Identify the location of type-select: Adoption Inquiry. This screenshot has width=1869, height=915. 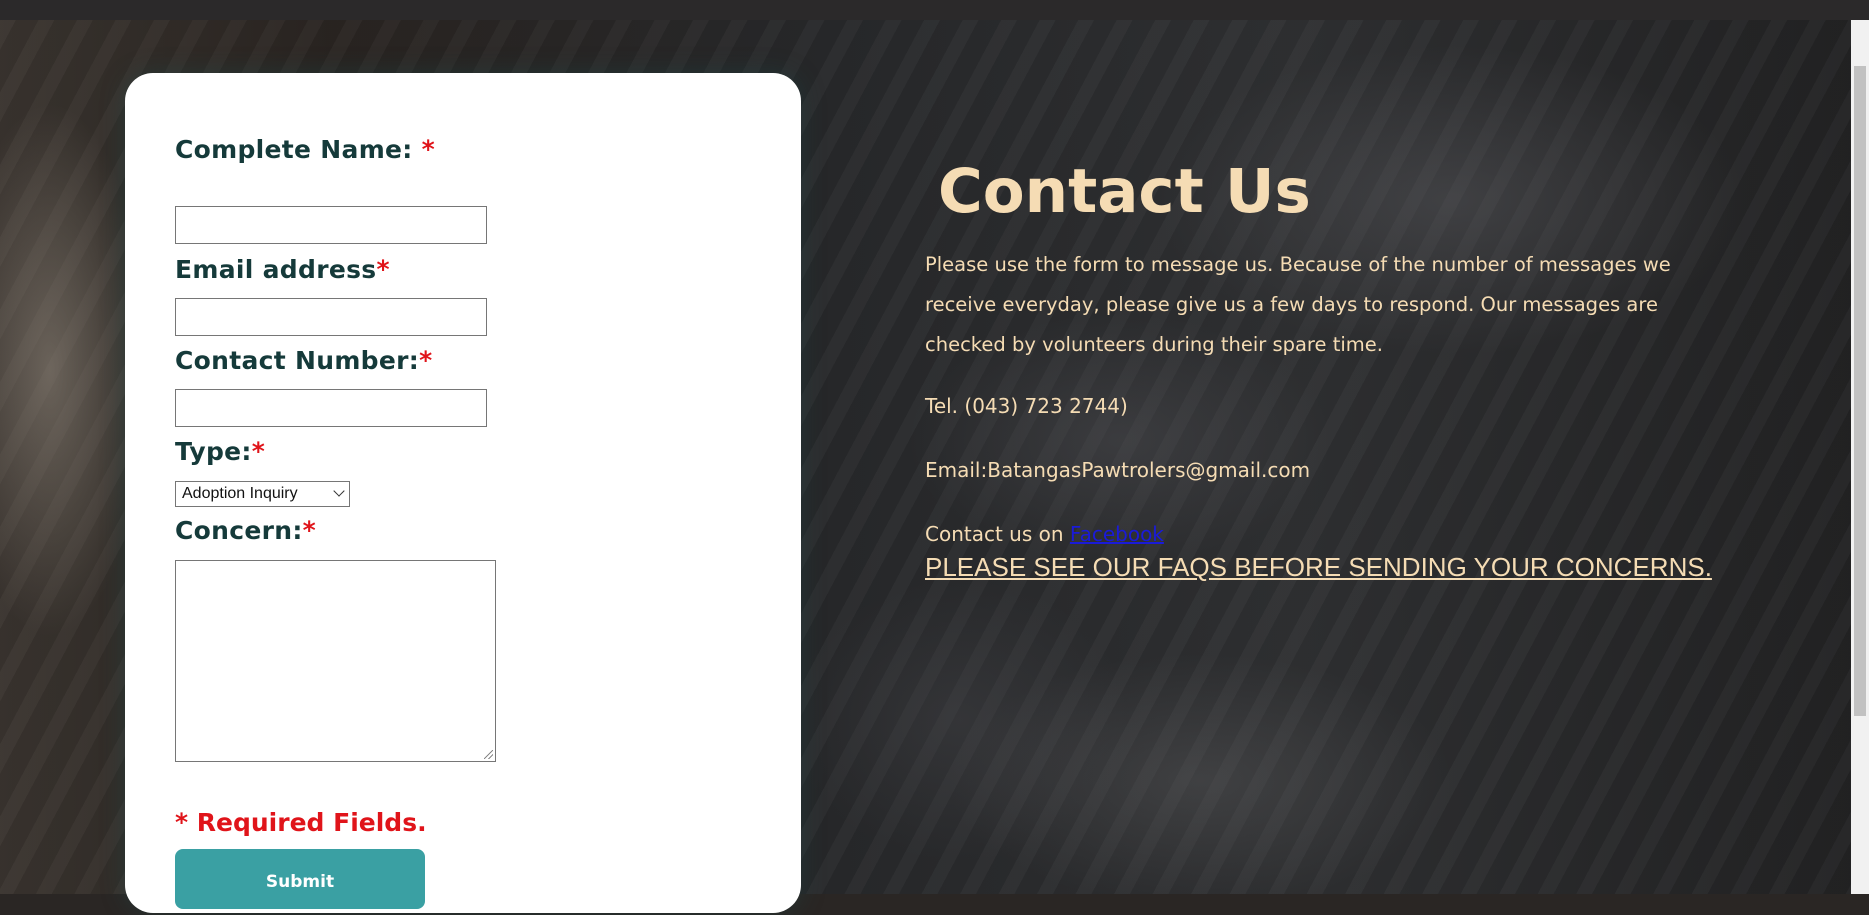
(262, 494).